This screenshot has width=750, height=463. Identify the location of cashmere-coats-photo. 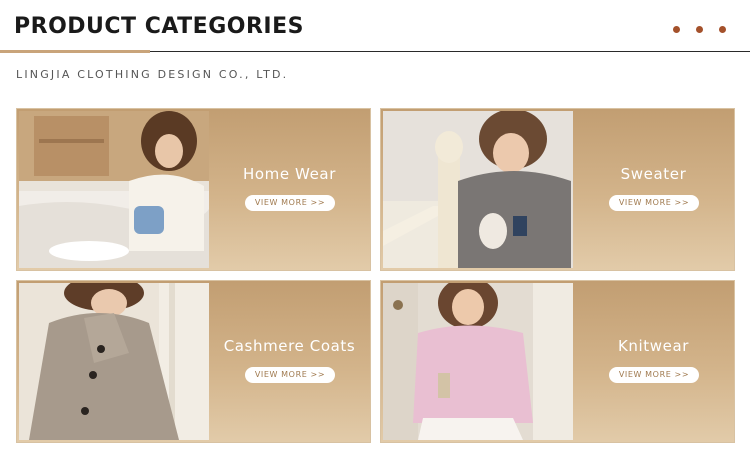
(114, 361).